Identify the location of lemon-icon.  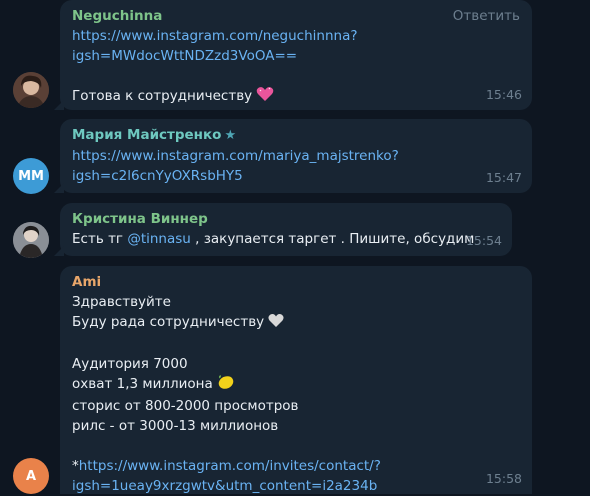
(226, 385).